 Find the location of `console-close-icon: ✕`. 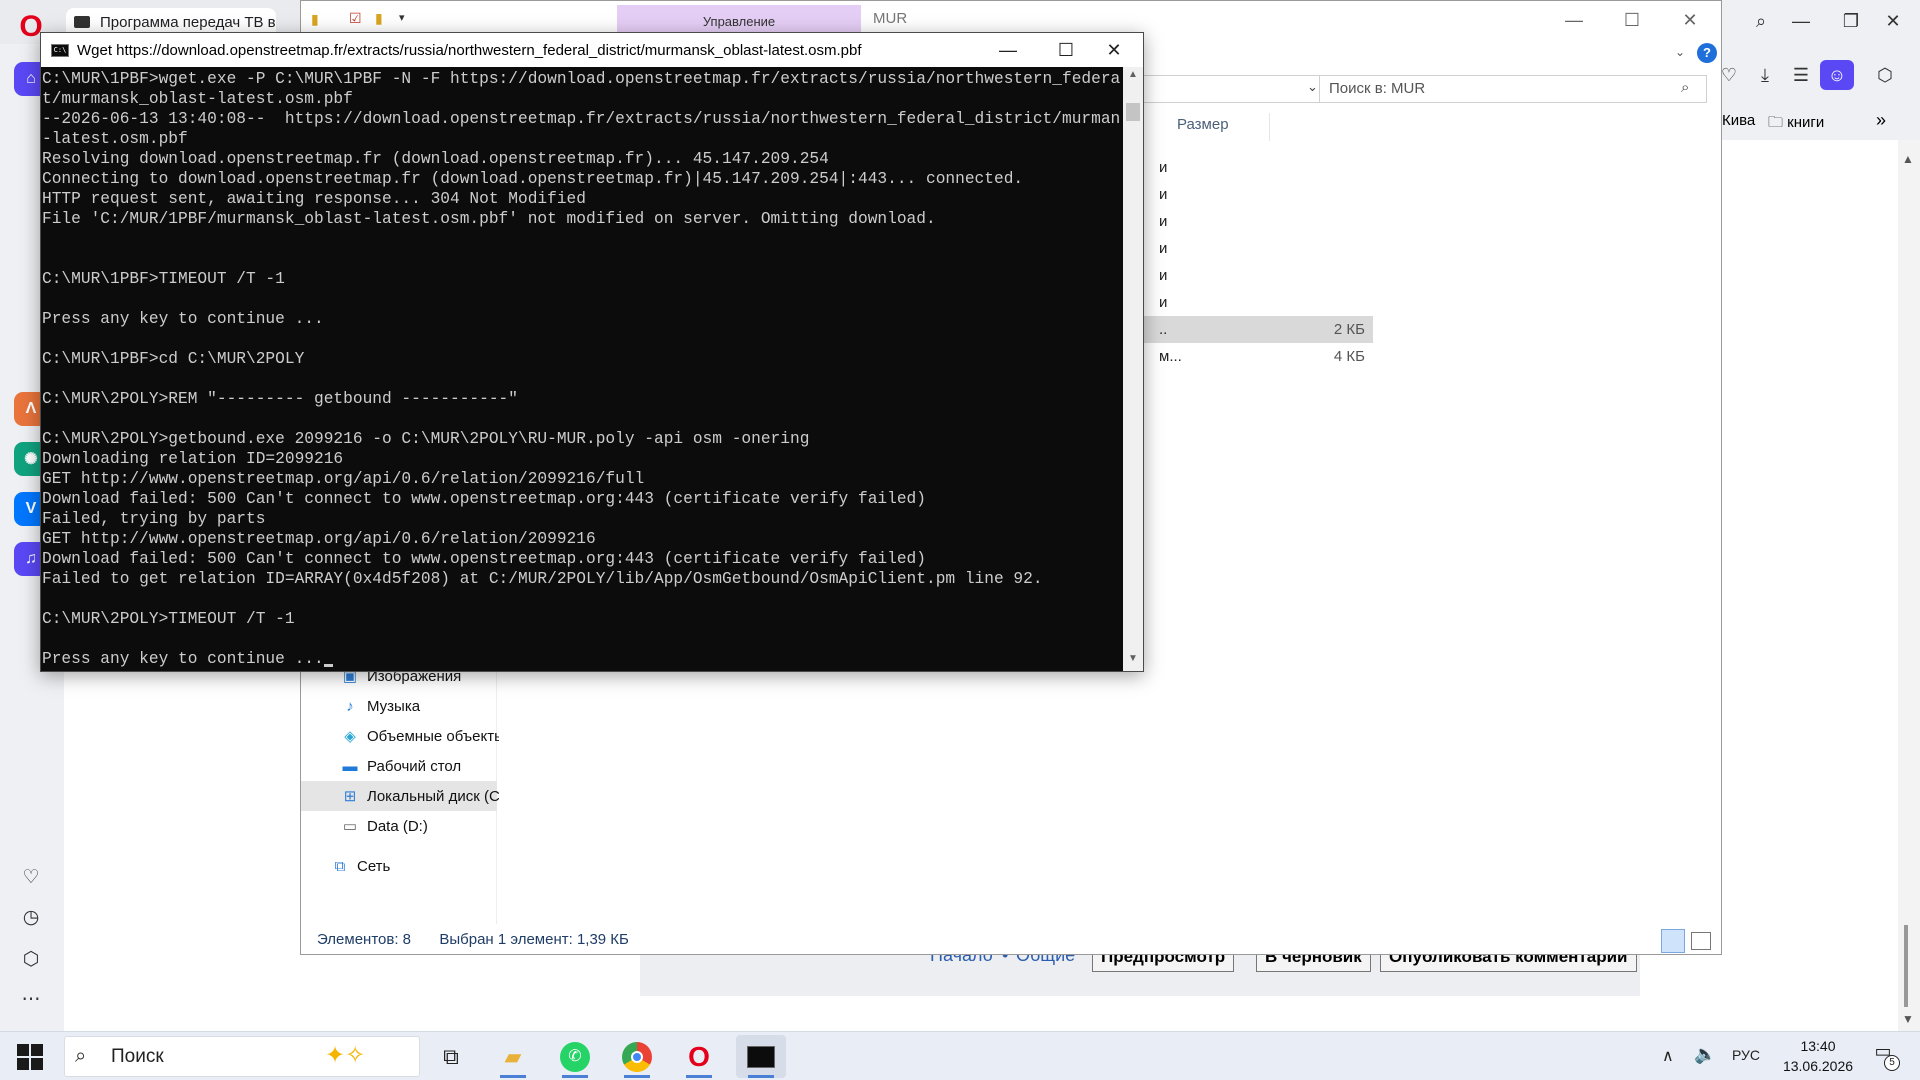

console-close-icon: ✕ is located at coordinates (1114, 50).